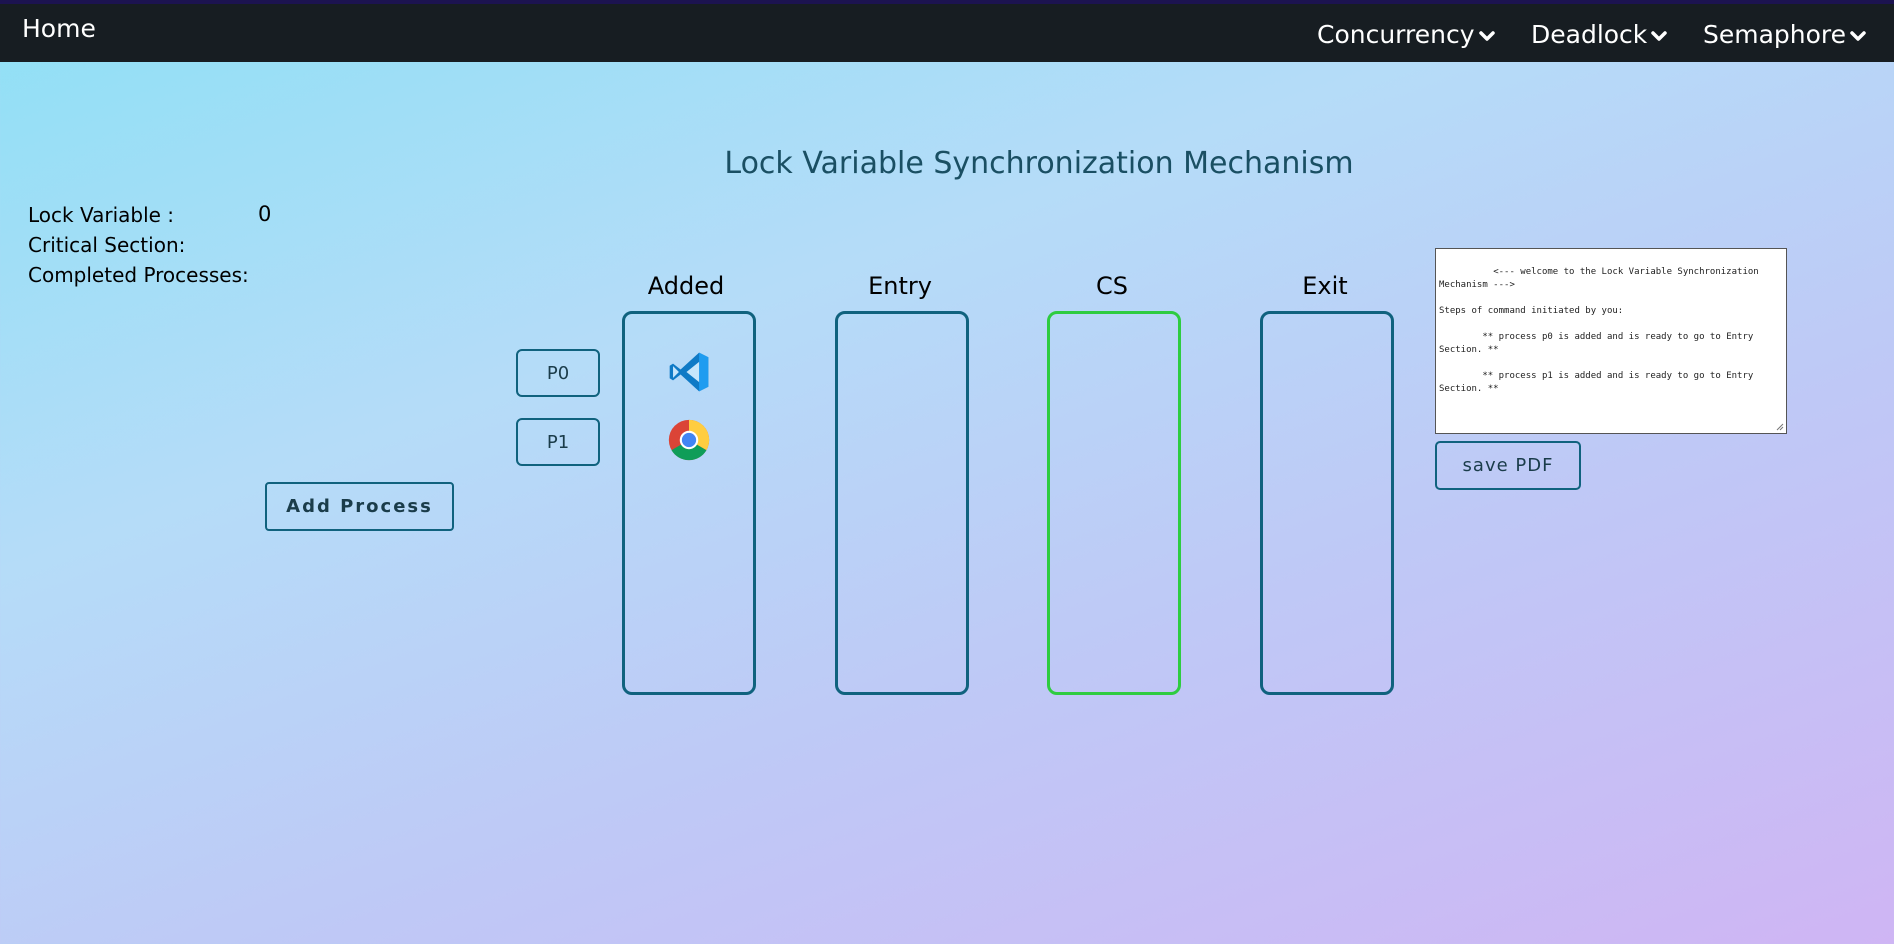 Image resolution: width=1894 pixels, height=944 pixels. What do you see at coordinates (902, 503) in the screenshot?
I see `column-entry` at bounding box center [902, 503].